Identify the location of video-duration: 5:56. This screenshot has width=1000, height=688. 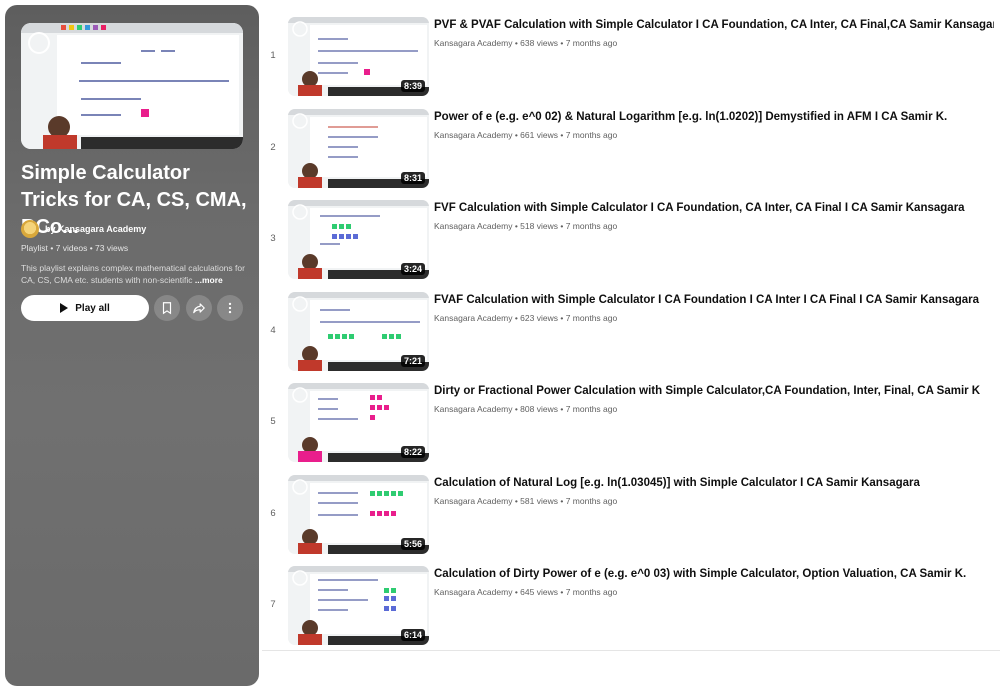
(412, 543).